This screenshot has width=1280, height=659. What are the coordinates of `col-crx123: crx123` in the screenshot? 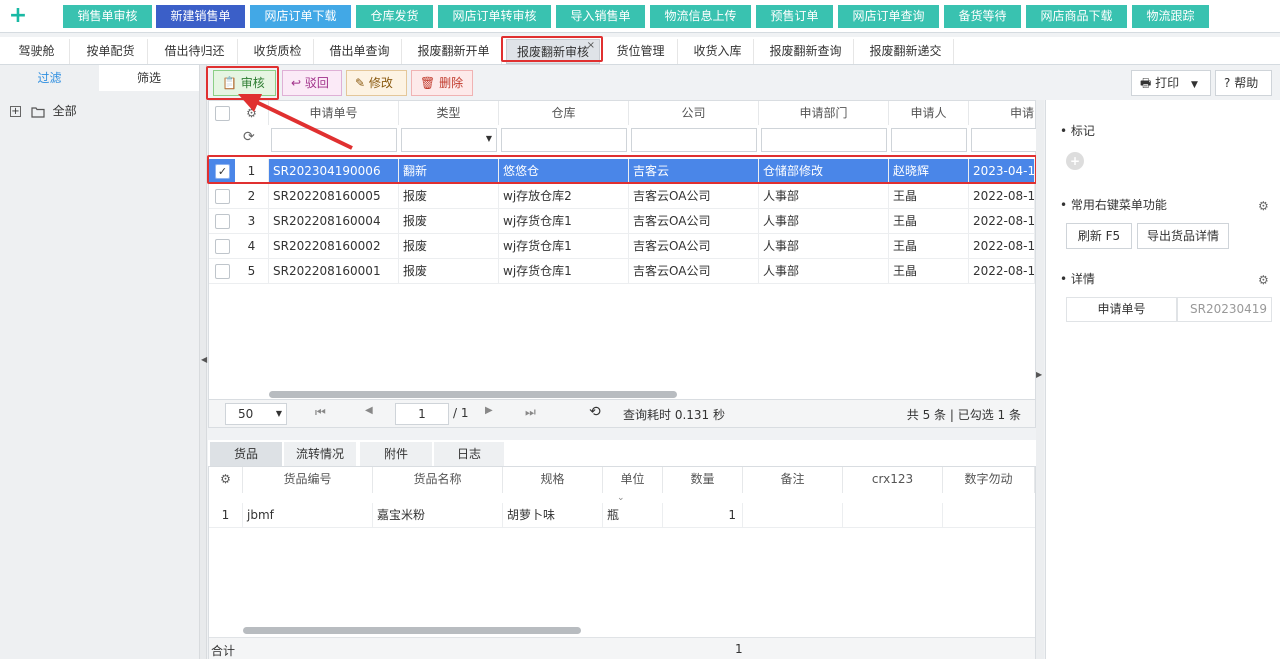 It's located at (893, 480).